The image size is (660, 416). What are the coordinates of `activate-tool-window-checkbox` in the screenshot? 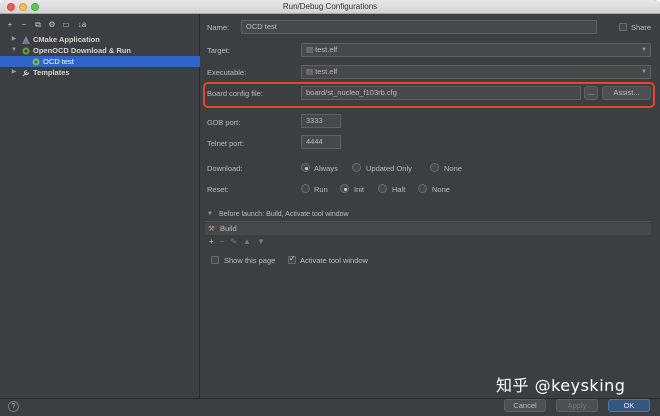 It's located at (292, 259).